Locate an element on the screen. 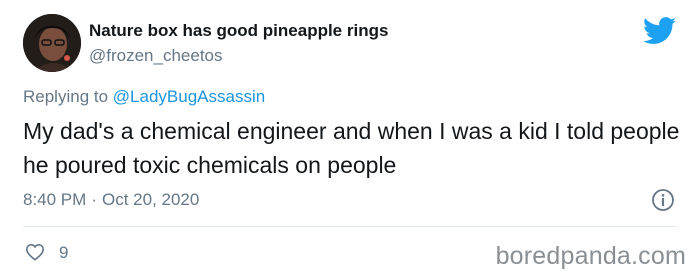 The width and height of the screenshot is (700, 280). twitter-bird-icon is located at coordinates (660, 31).